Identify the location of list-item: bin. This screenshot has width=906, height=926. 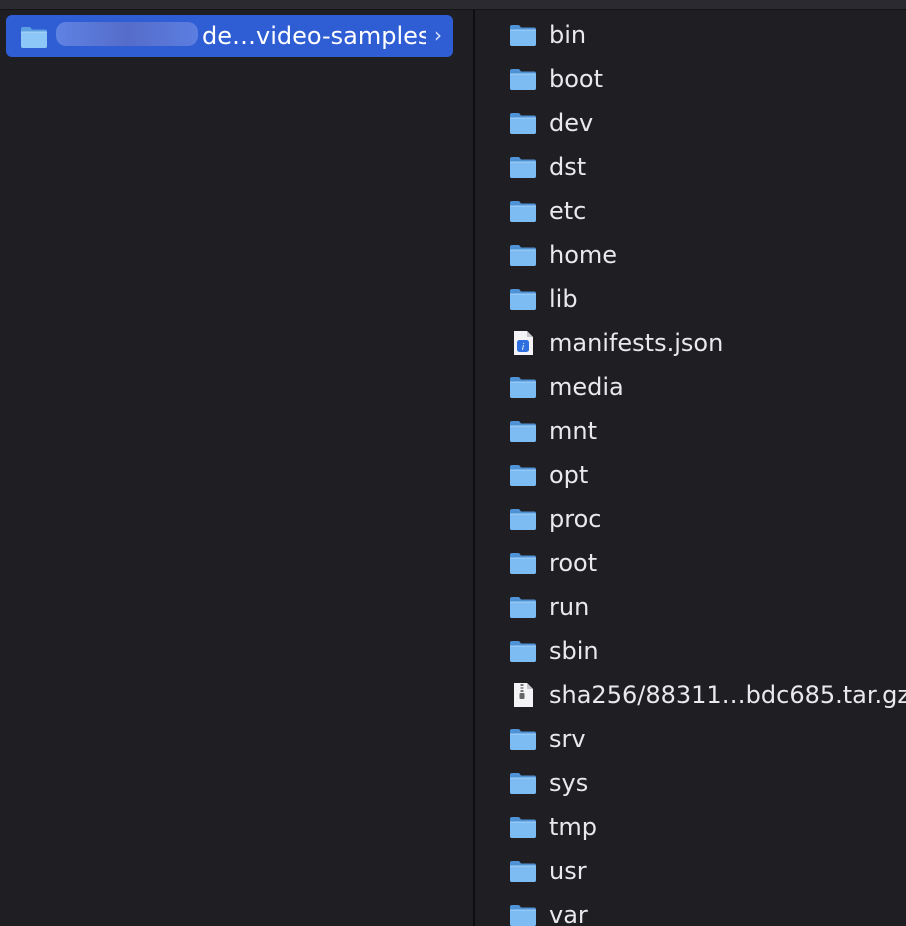
(690, 35).